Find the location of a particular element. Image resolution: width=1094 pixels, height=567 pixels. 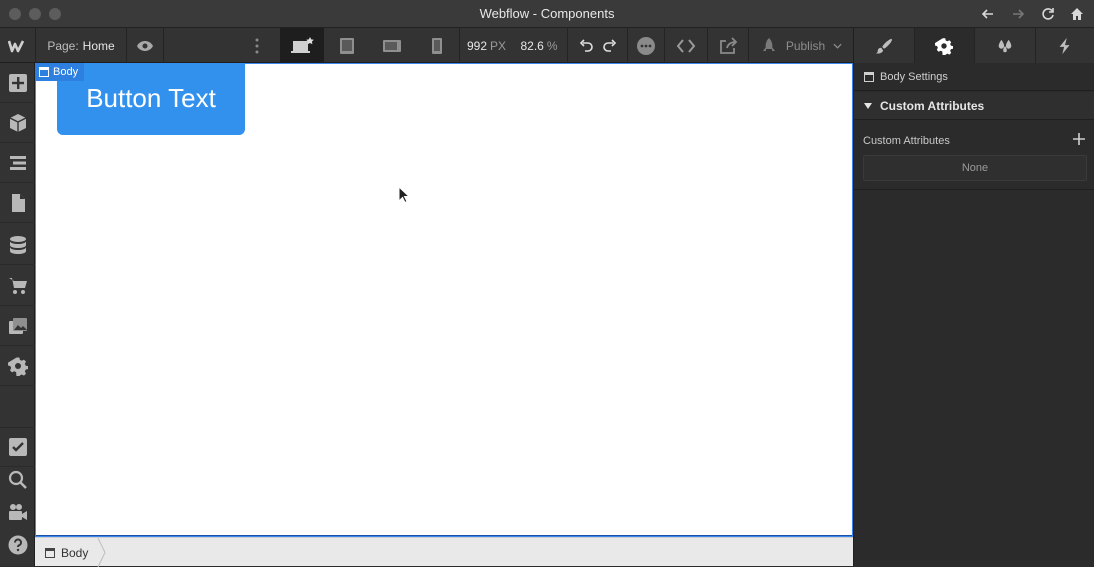

window-titlebar: Webflow - Components is located at coordinates (547, 14).